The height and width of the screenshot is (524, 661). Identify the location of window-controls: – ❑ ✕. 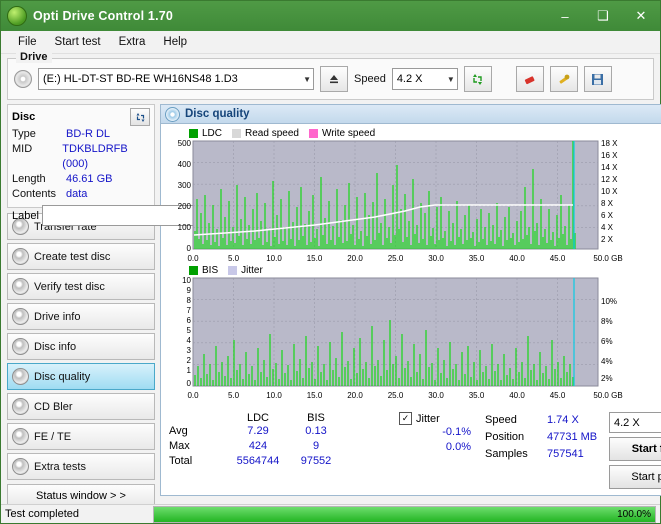
(603, 16).